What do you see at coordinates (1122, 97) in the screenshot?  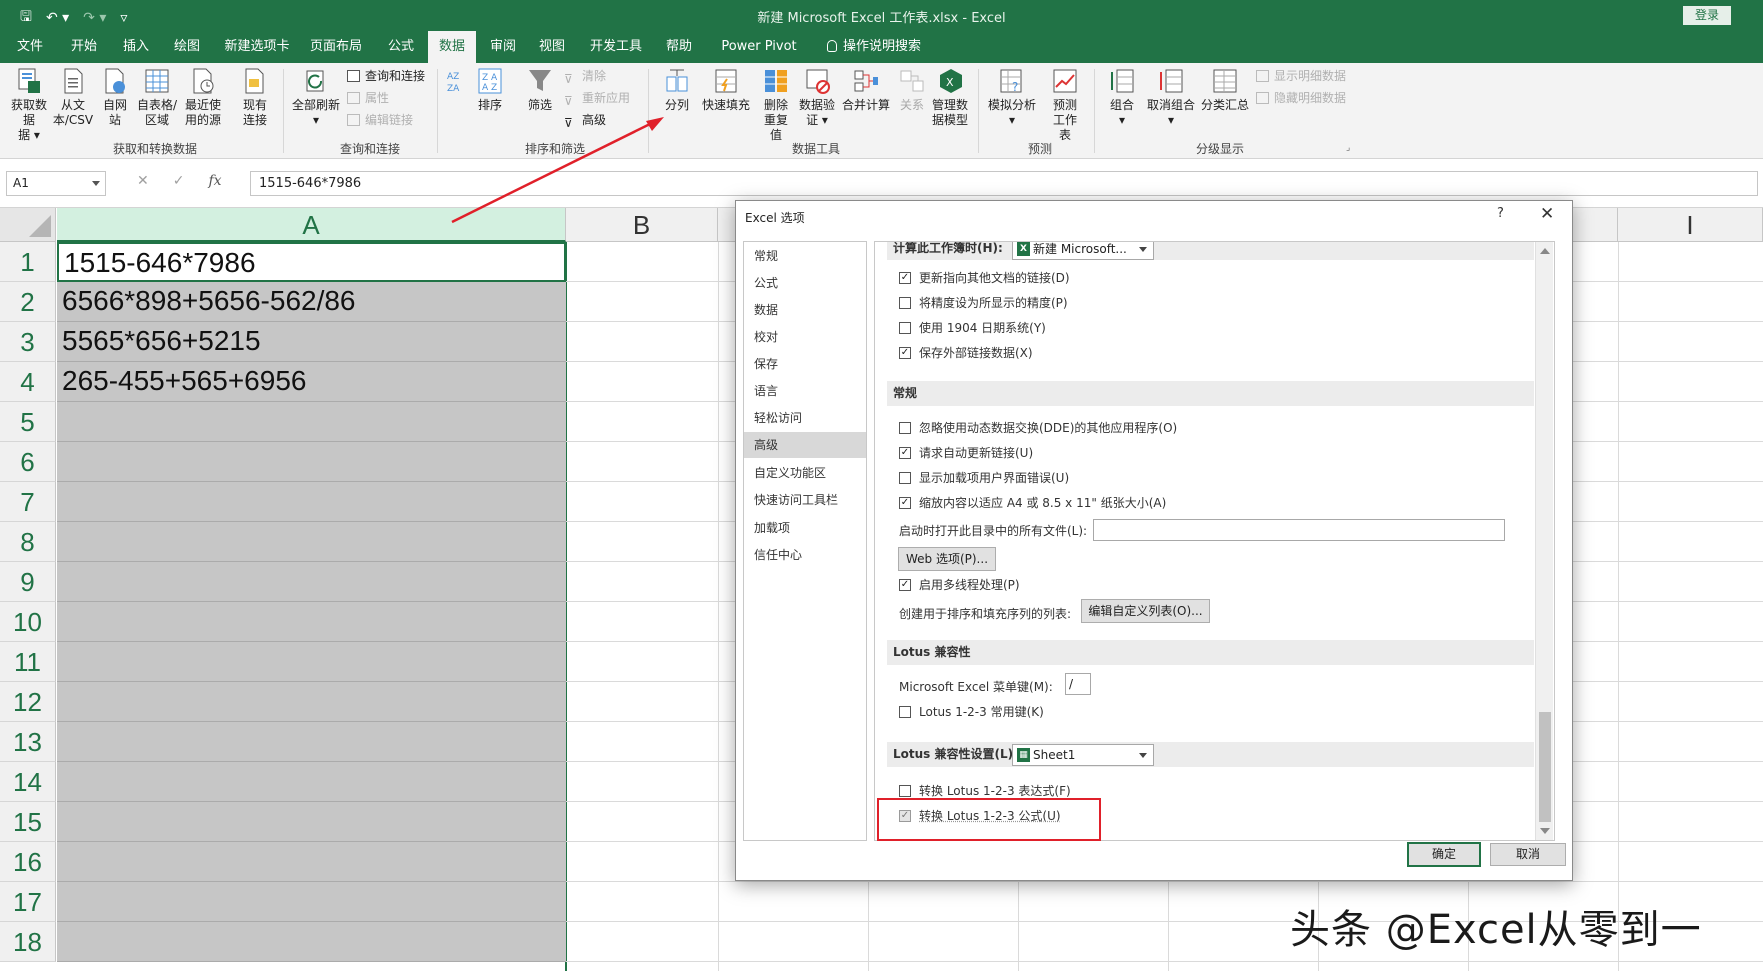 I see `group-button: 组合 ▾` at bounding box center [1122, 97].